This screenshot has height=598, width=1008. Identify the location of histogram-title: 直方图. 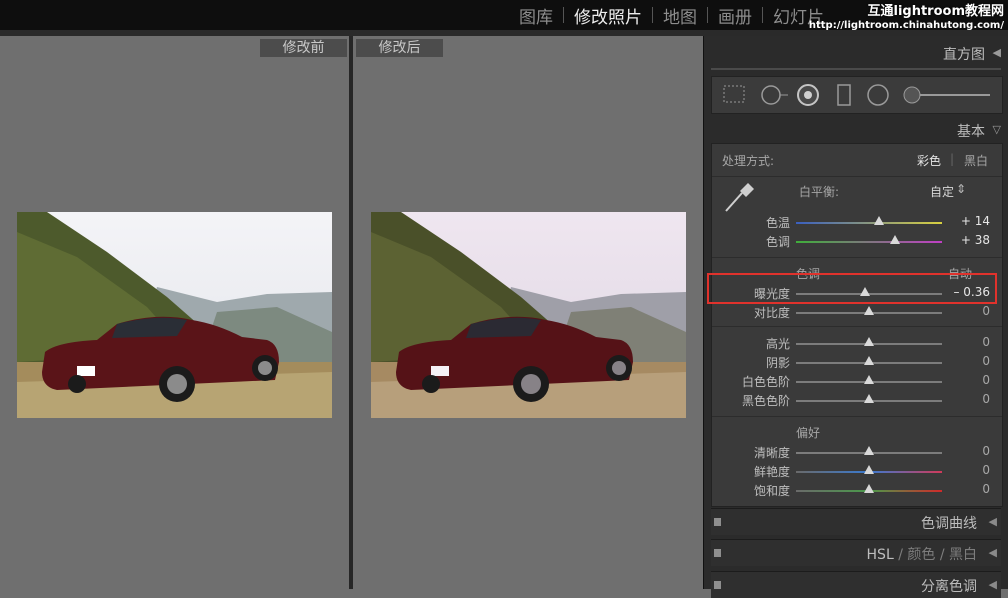
(964, 55).